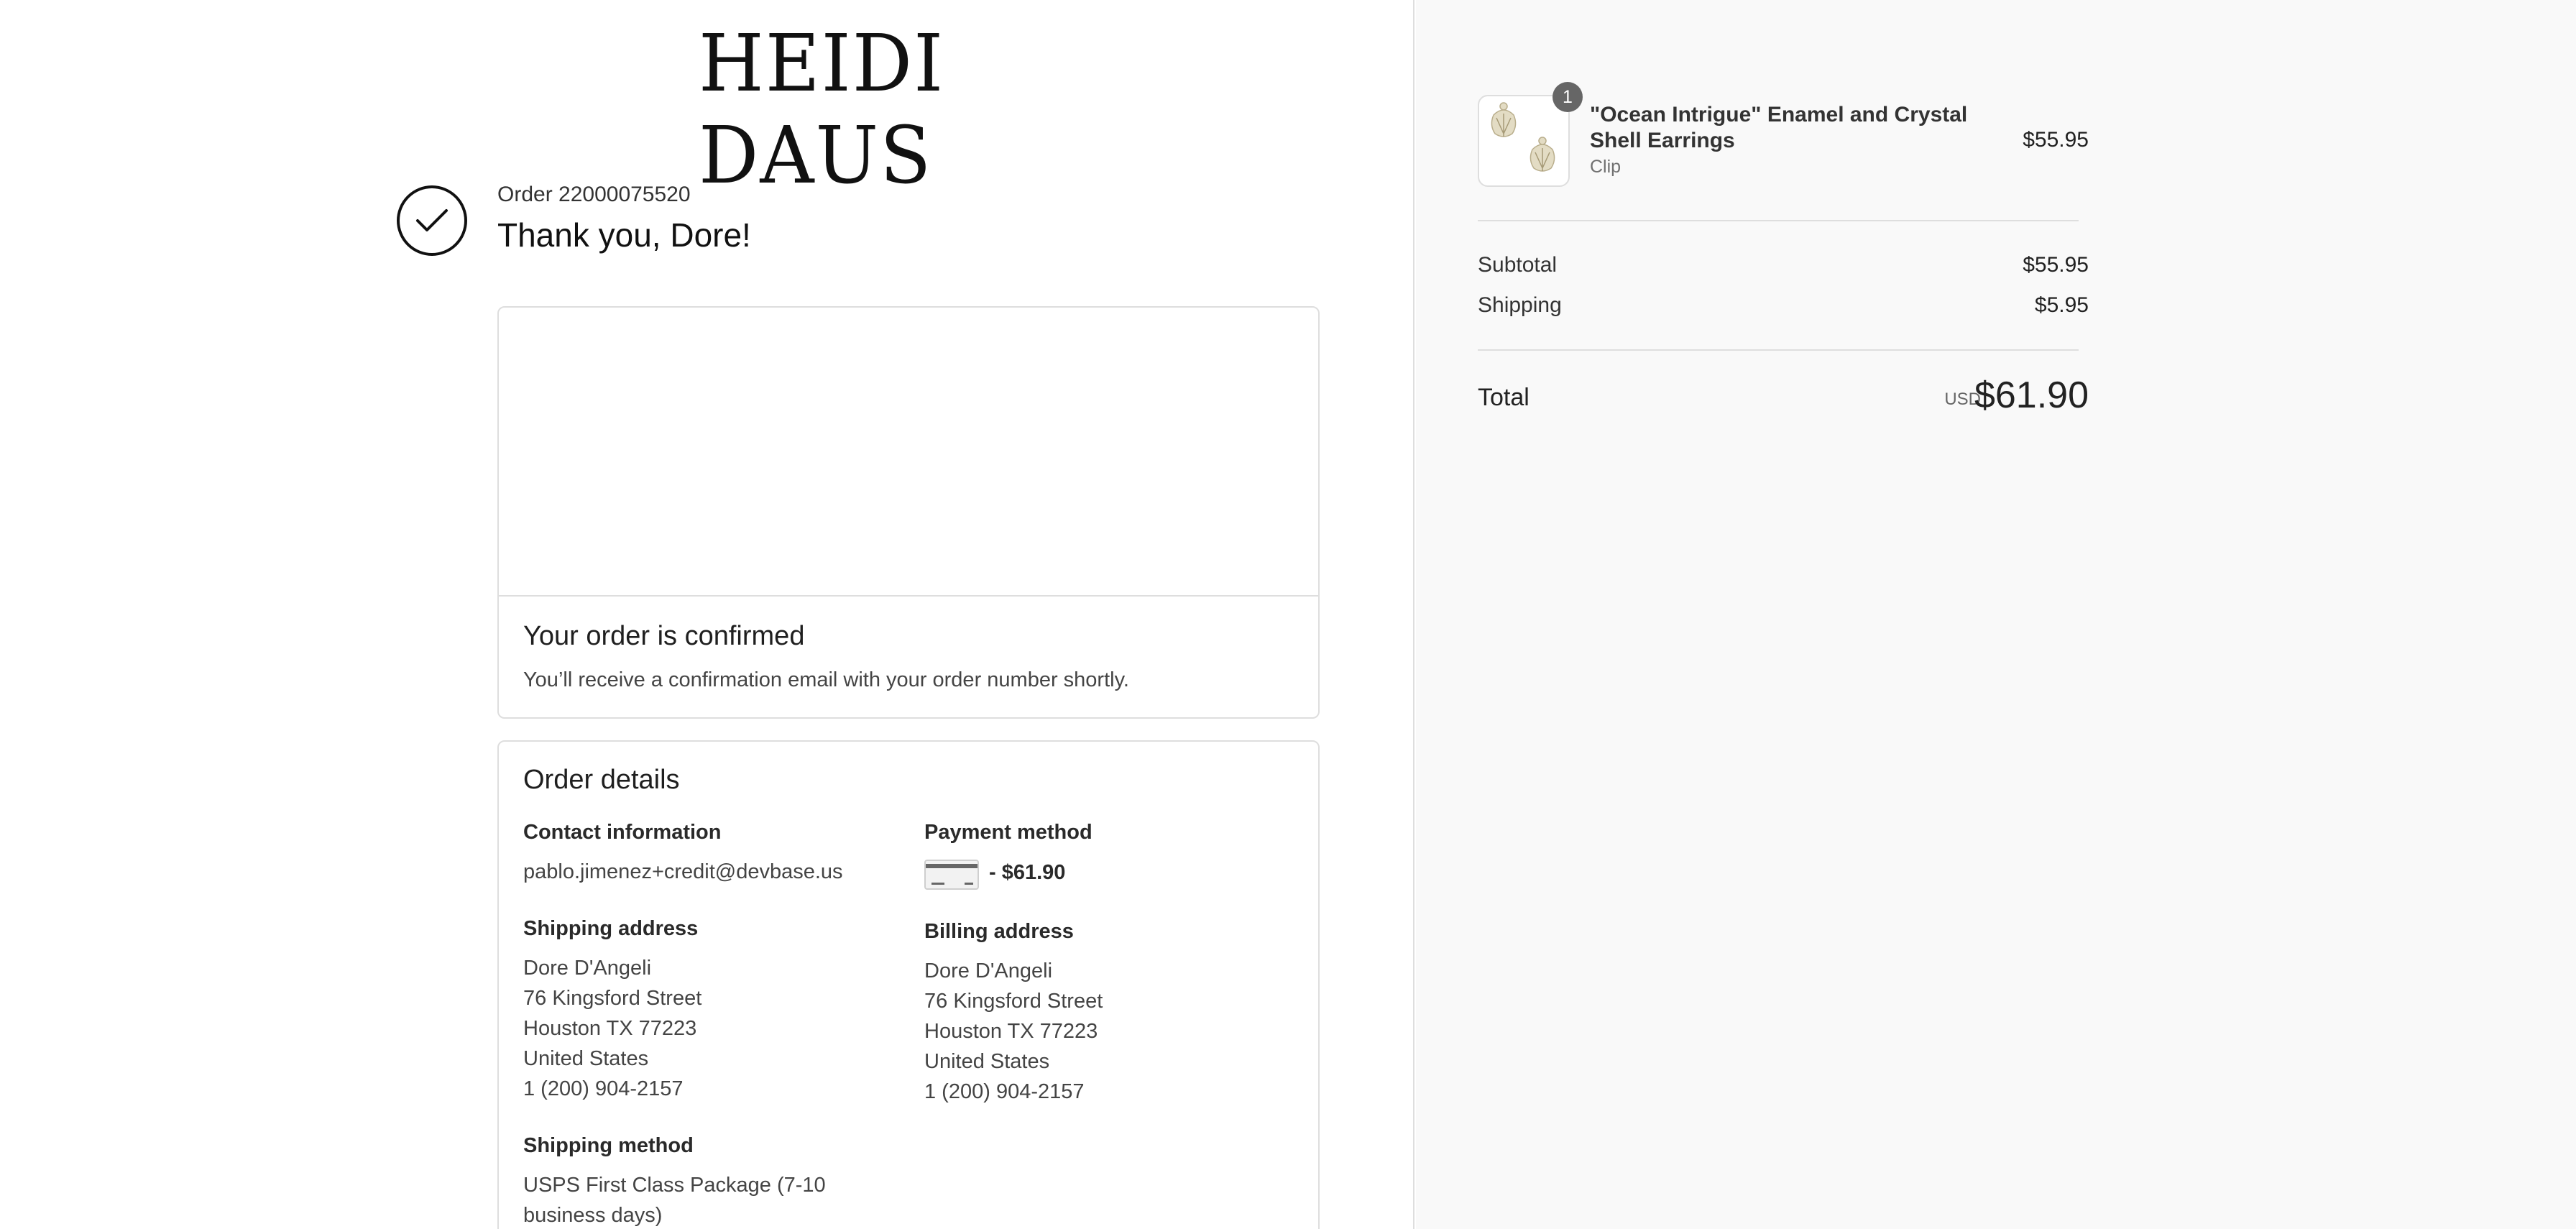 The image size is (2576, 1229). What do you see at coordinates (1504, 398) in the screenshot?
I see `total-label: Total` at bounding box center [1504, 398].